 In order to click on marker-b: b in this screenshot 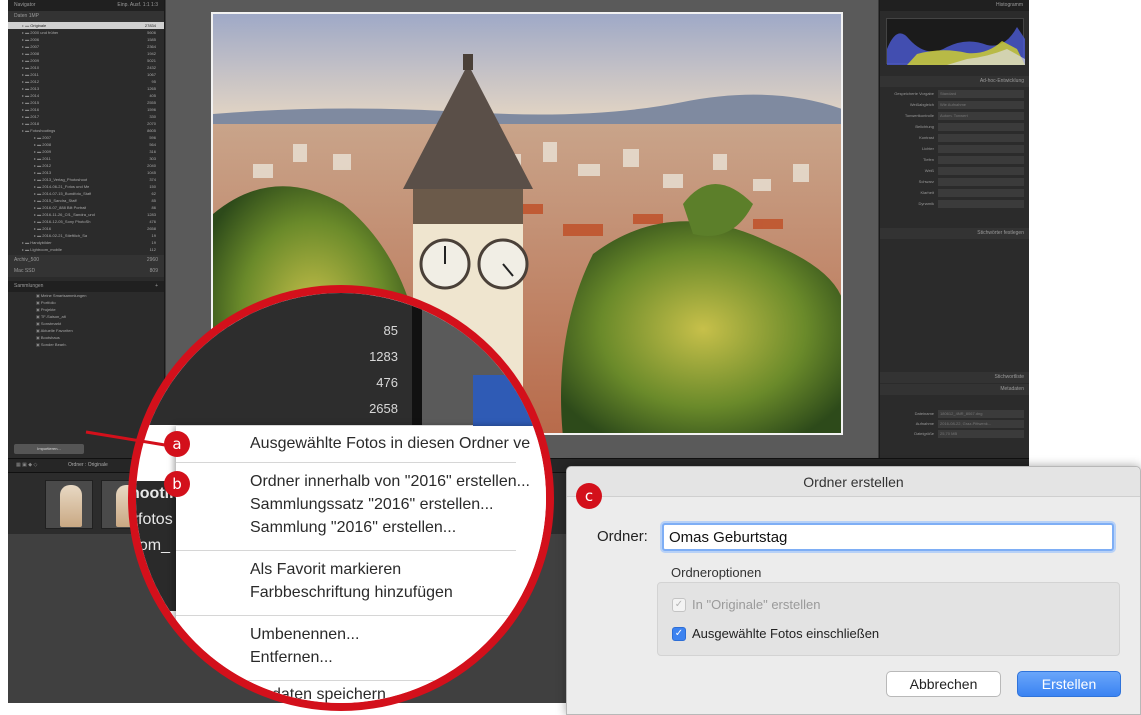, I will do `click(177, 484)`.